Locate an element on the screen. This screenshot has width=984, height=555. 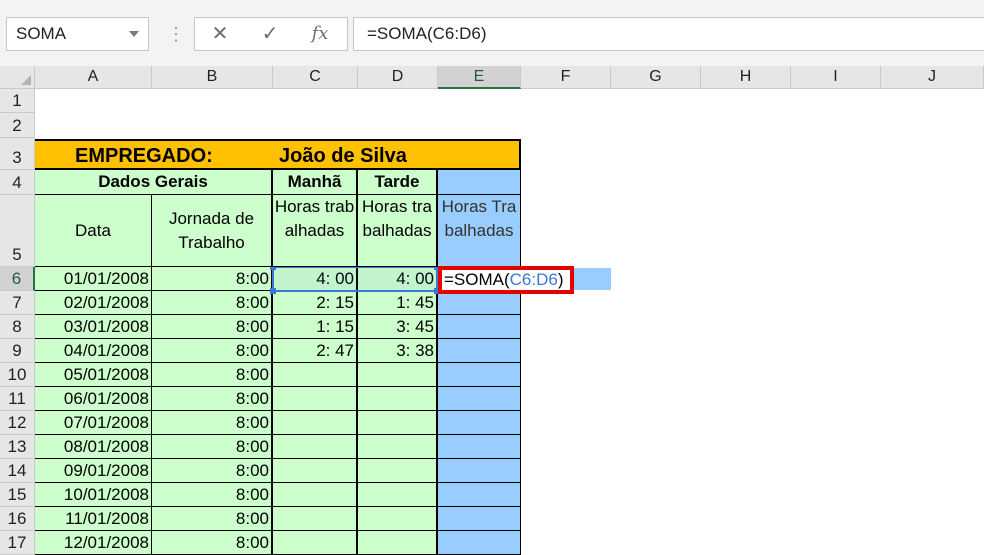
cell-tarde: 3: 45 is located at coordinates (398, 327).